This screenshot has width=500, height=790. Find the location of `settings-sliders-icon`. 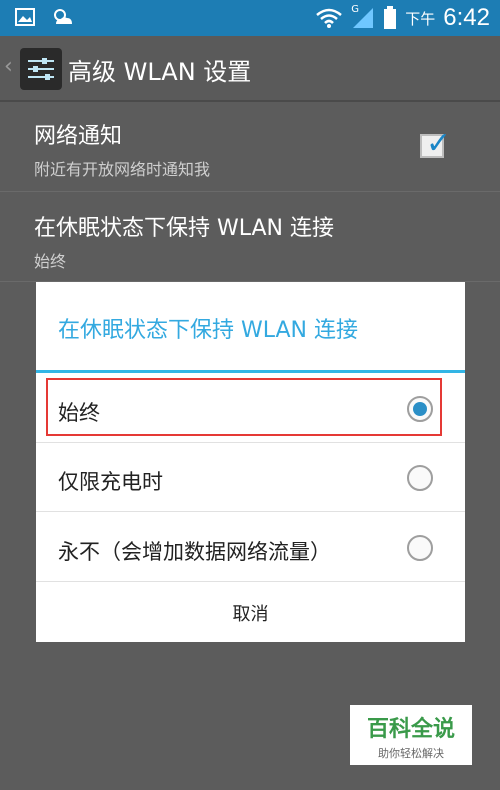

settings-sliders-icon is located at coordinates (41, 69).